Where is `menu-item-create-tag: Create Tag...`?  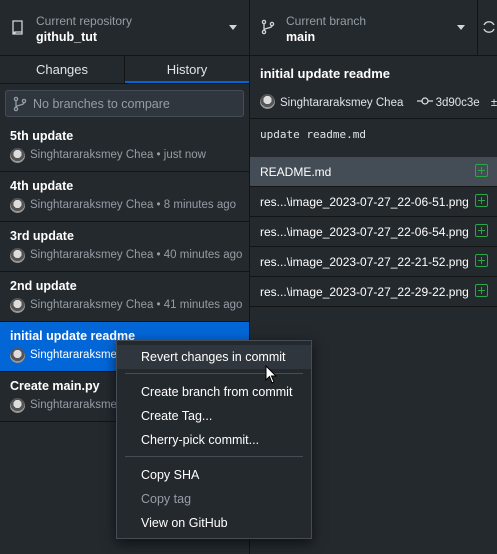
menu-item-create-tag: Create Tag... is located at coordinates (214, 416).